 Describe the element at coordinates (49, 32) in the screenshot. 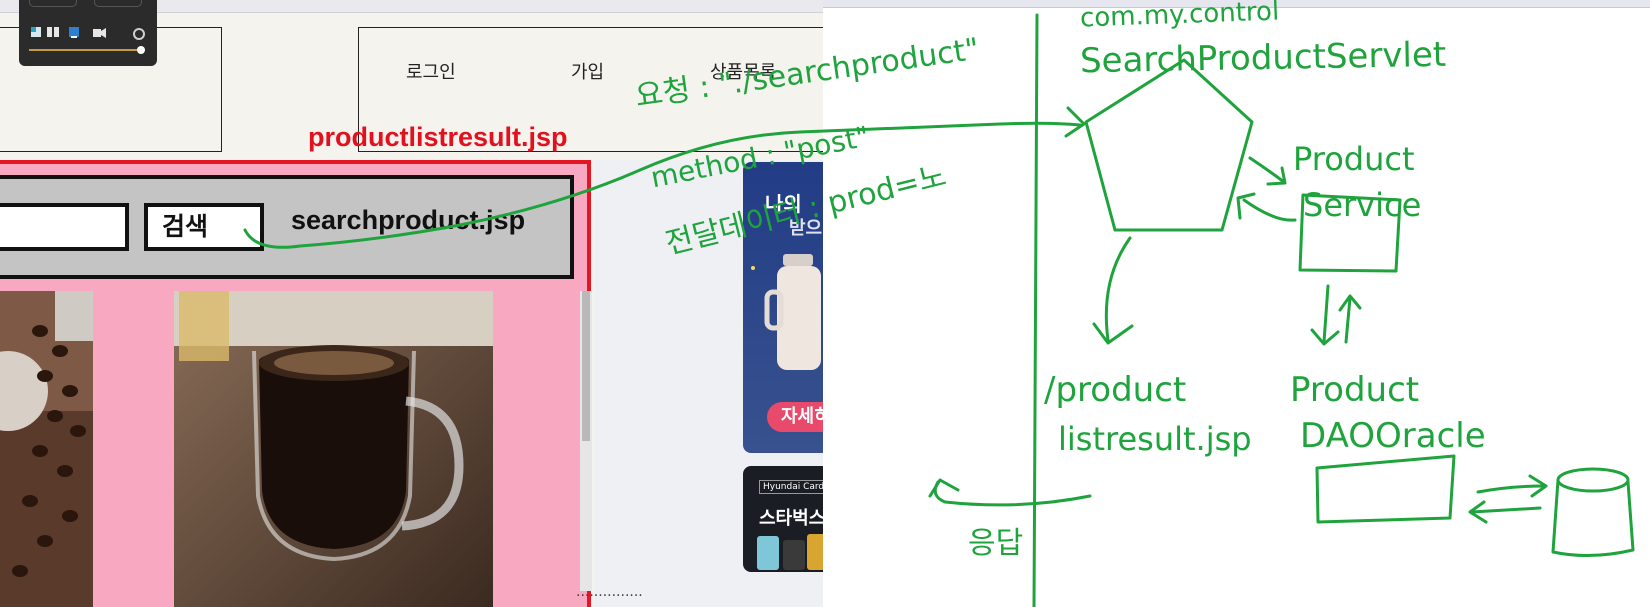

I see `layout-icon` at that location.